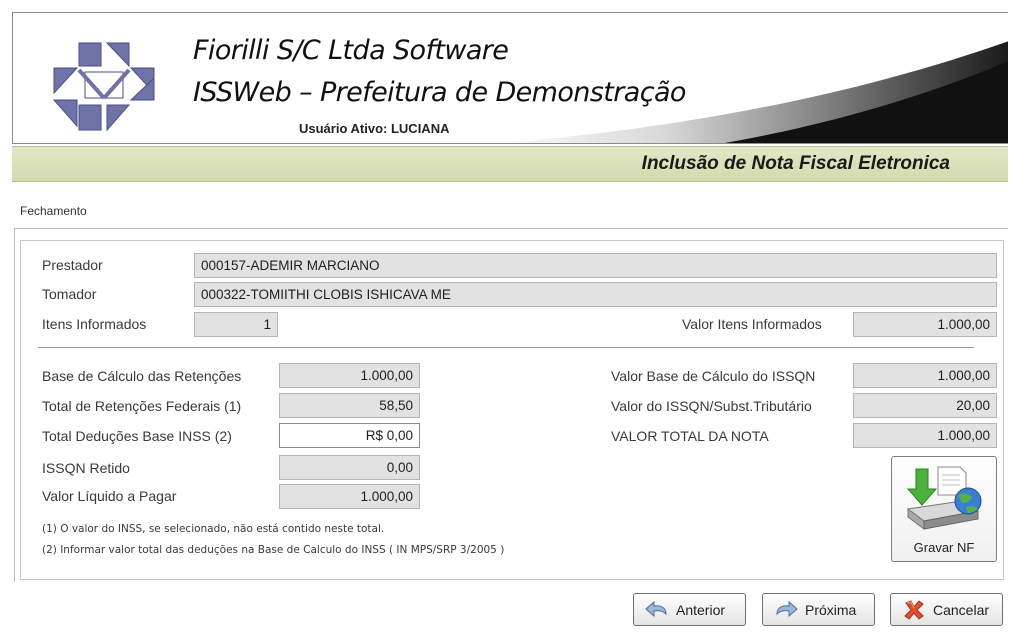 The width and height of the screenshot is (1010, 635). What do you see at coordinates (701, 609) in the screenshot?
I see `anterior-label: Anterior` at bounding box center [701, 609].